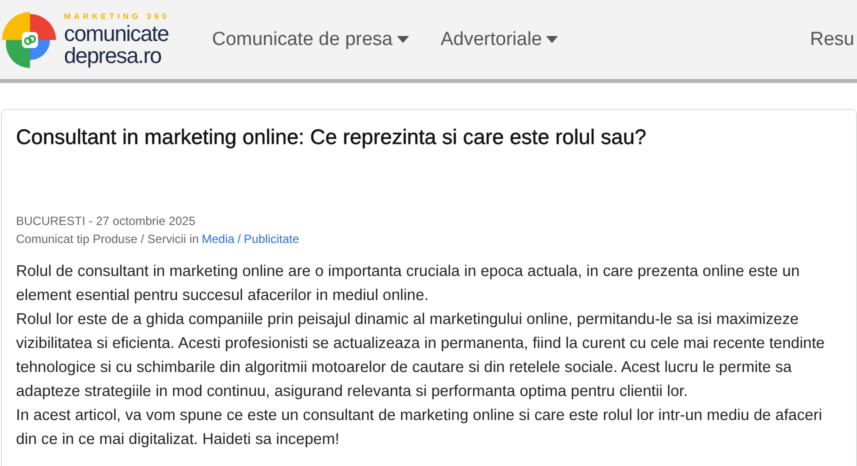 This screenshot has width=857, height=466. What do you see at coordinates (408, 284) in the screenshot?
I see `article-paragraph: Rolul de consultant in marketing online are o importanta cruciala in epoca actuala, in care prezenta online este un element esential pentru succesul afacerilor in mediul online.` at bounding box center [408, 284].